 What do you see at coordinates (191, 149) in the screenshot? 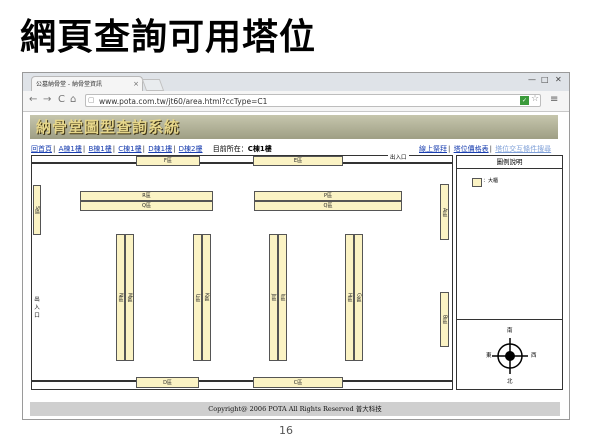
I see `nav-link-d2: D棟2樓` at bounding box center [191, 149].